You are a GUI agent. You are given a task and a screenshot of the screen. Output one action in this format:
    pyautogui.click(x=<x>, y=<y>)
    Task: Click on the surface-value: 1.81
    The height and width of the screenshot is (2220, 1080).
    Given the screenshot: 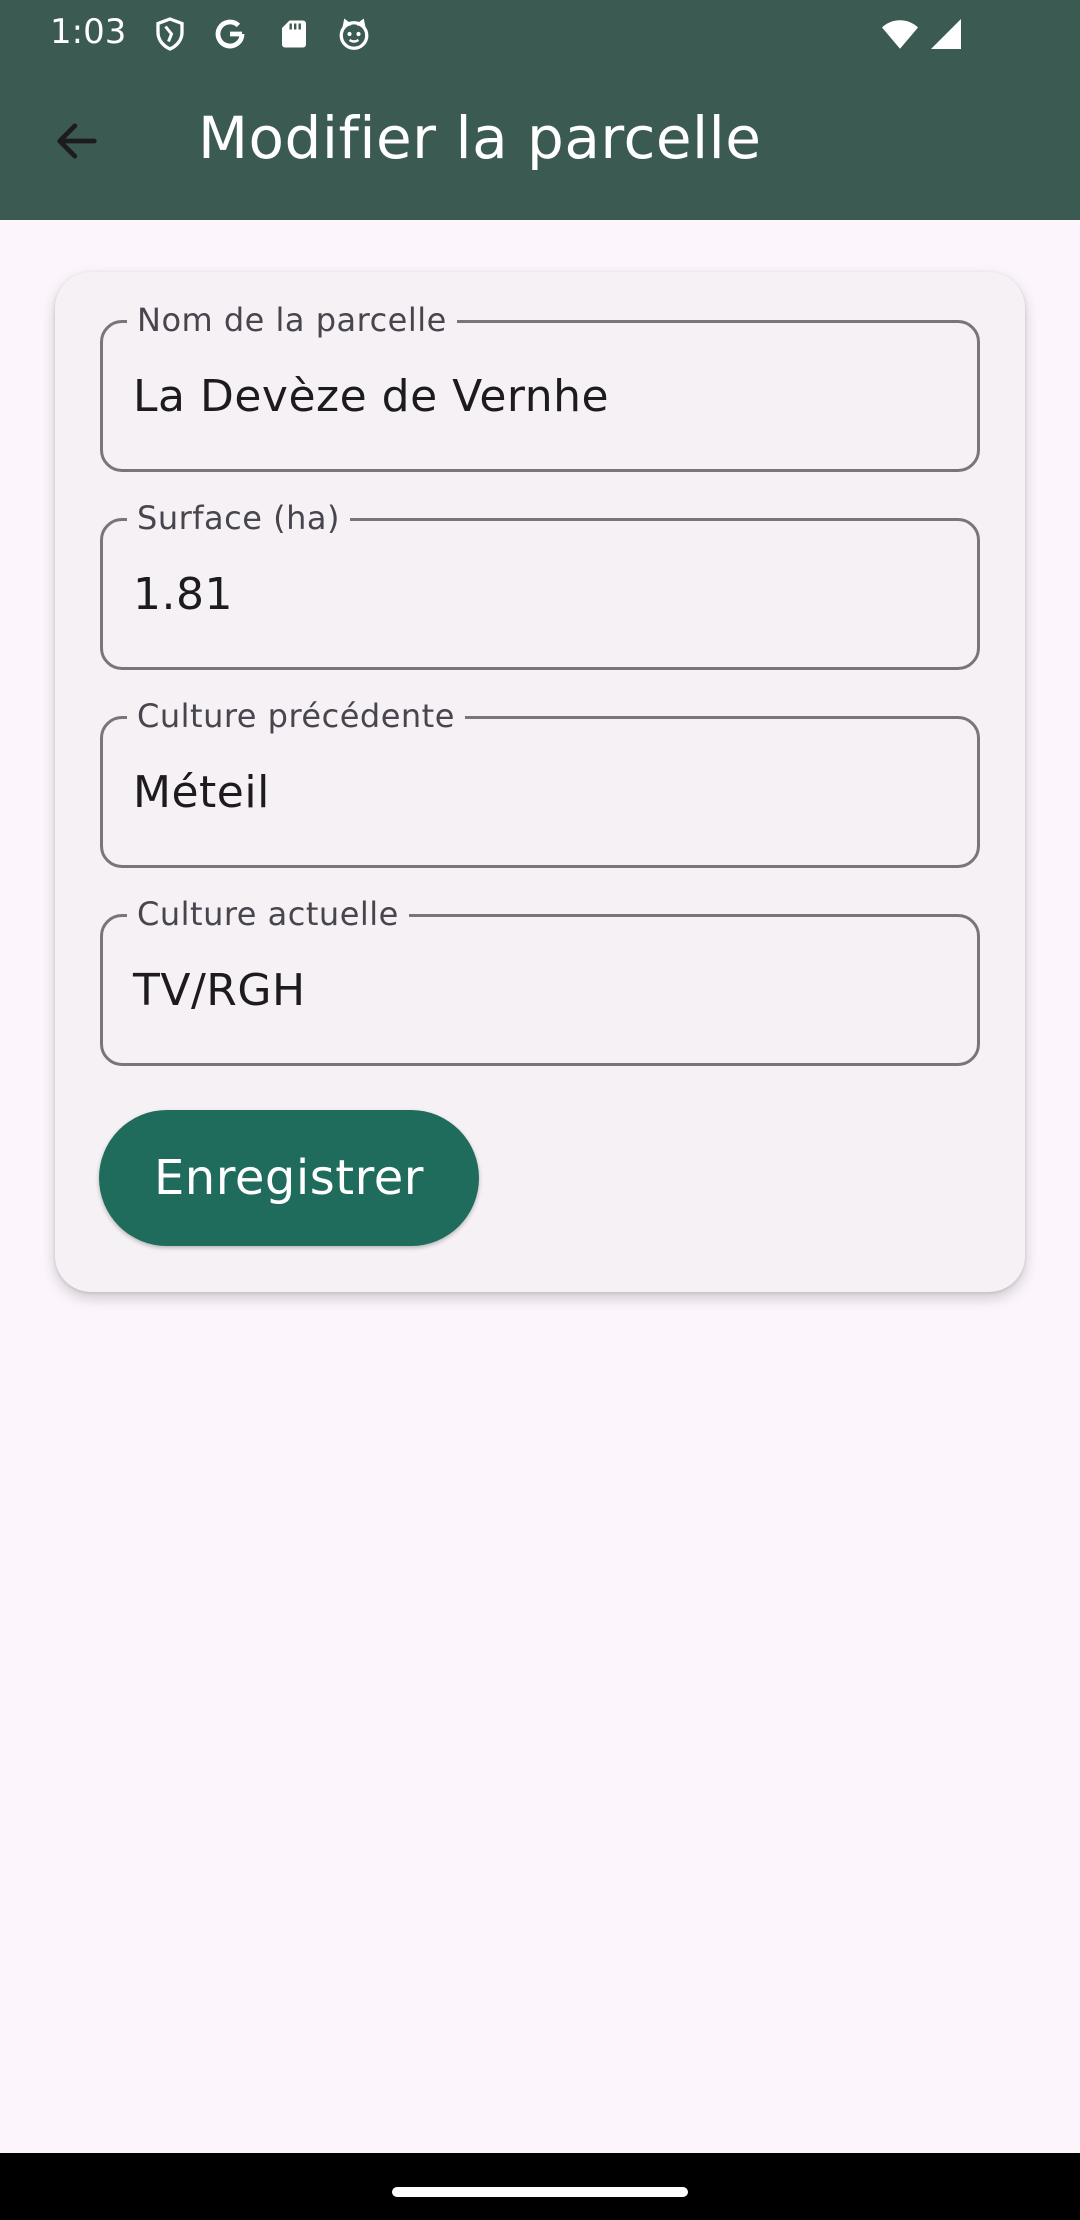 What is the action you would take?
    pyautogui.click(x=183, y=594)
    